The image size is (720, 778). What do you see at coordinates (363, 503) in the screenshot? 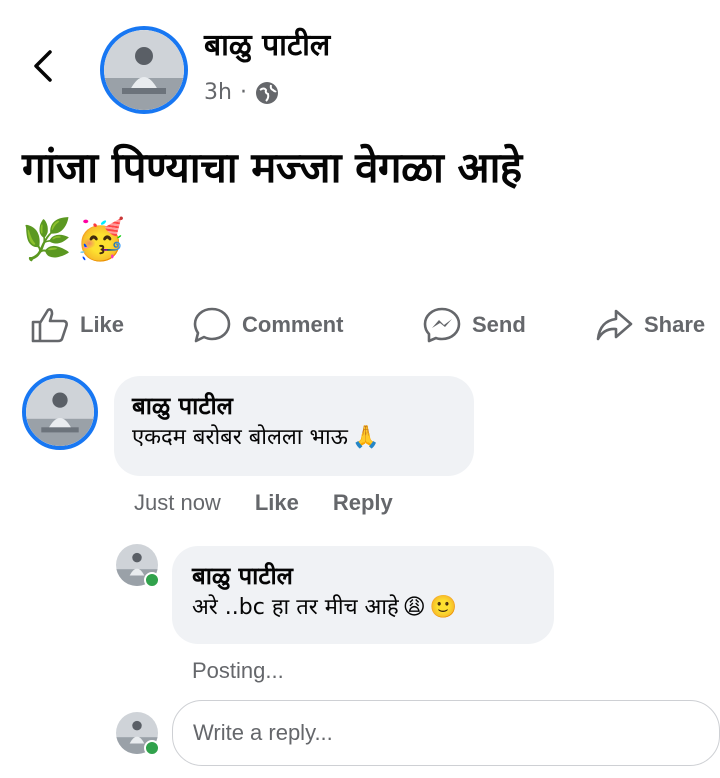
I see `comment-reply-button: Reply` at bounding box center [363, 503].